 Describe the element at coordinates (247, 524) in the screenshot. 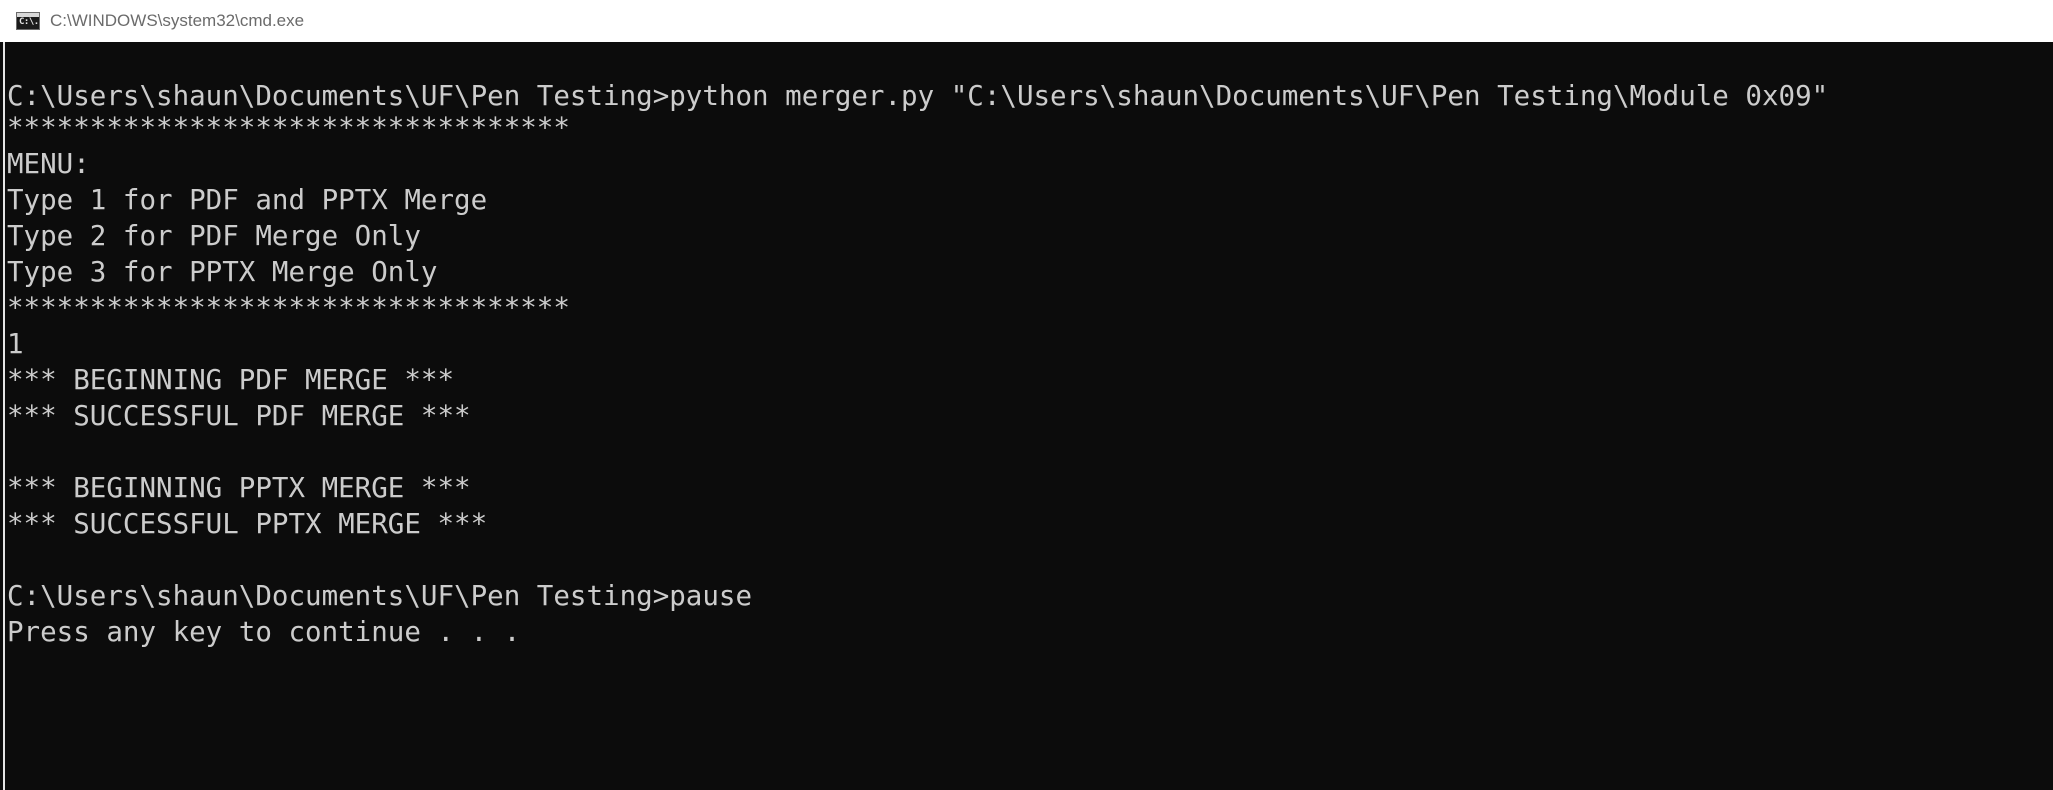

I see `console-line-pptx-success: *** SUCCESSFUL PPTX MERGE ***` at that location.